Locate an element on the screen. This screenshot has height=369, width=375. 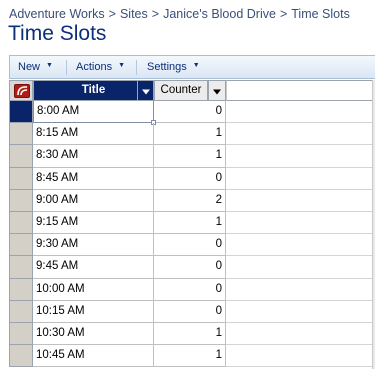
title-cell: 8:30 AM is located at coordinates (93, 156).